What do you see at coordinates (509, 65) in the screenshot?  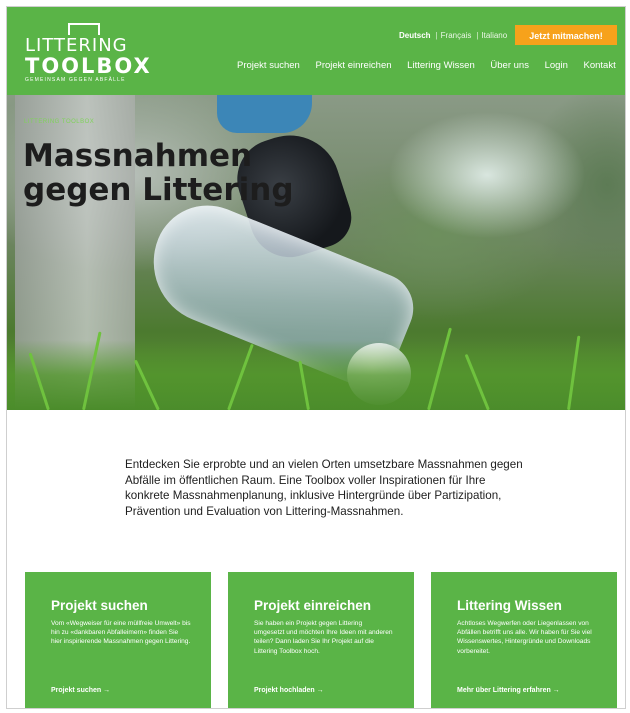 I see `nav-ueber-uns: Über uns` at bounding box center [509, 65].